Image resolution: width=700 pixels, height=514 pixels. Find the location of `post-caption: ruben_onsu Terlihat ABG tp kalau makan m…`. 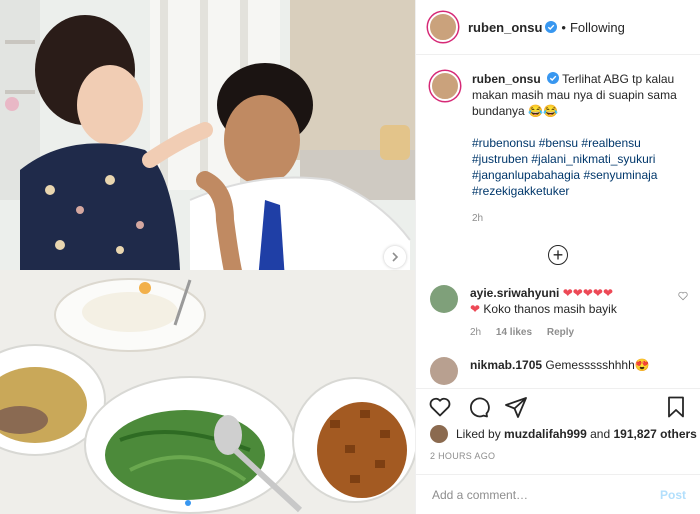

post-caption: ruben_onsu Terlihat ABG tp kalau makan m… is located at coordinates (558, 141).